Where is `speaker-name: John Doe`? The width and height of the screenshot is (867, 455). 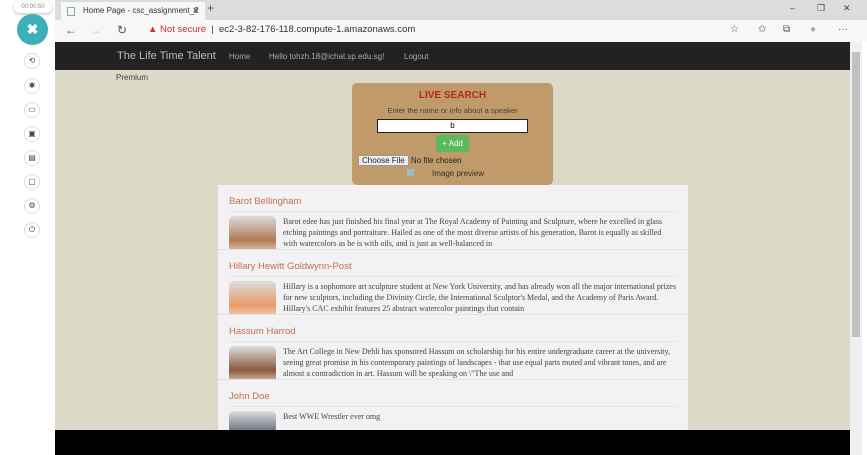
speaker-name: John Doe is located at coordinates (249, 396).